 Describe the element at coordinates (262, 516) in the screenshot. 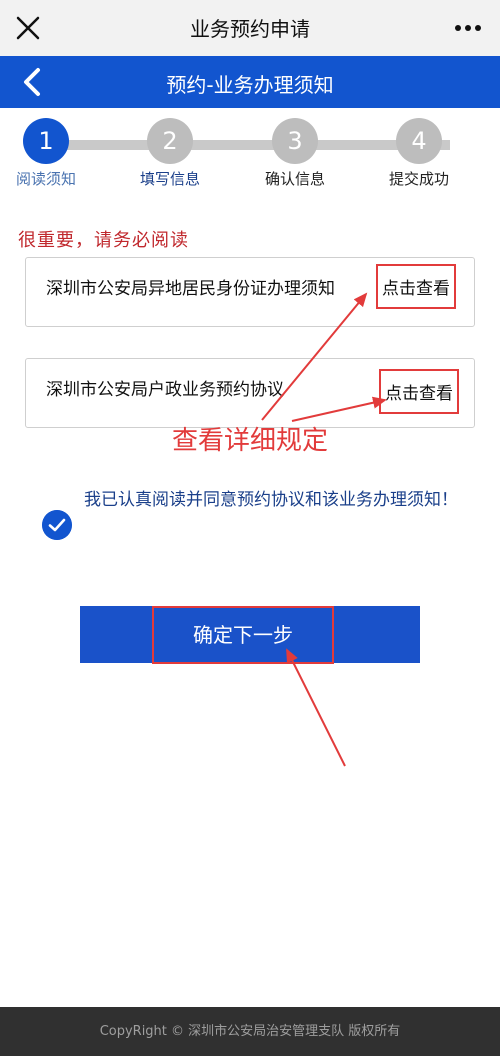

I see `agreement-row: 我已认真阅读并同意预约协议和该业务办理须知！` at that location.